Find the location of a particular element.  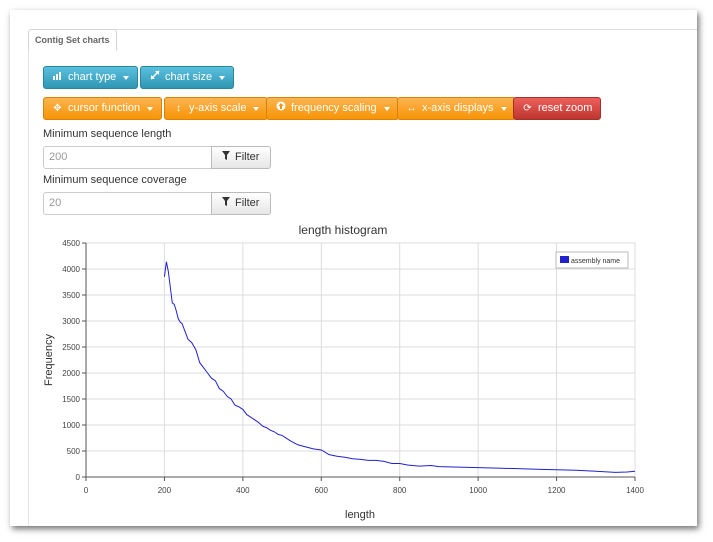

chart-type-button: chart type is located at coordinates (91, 77).